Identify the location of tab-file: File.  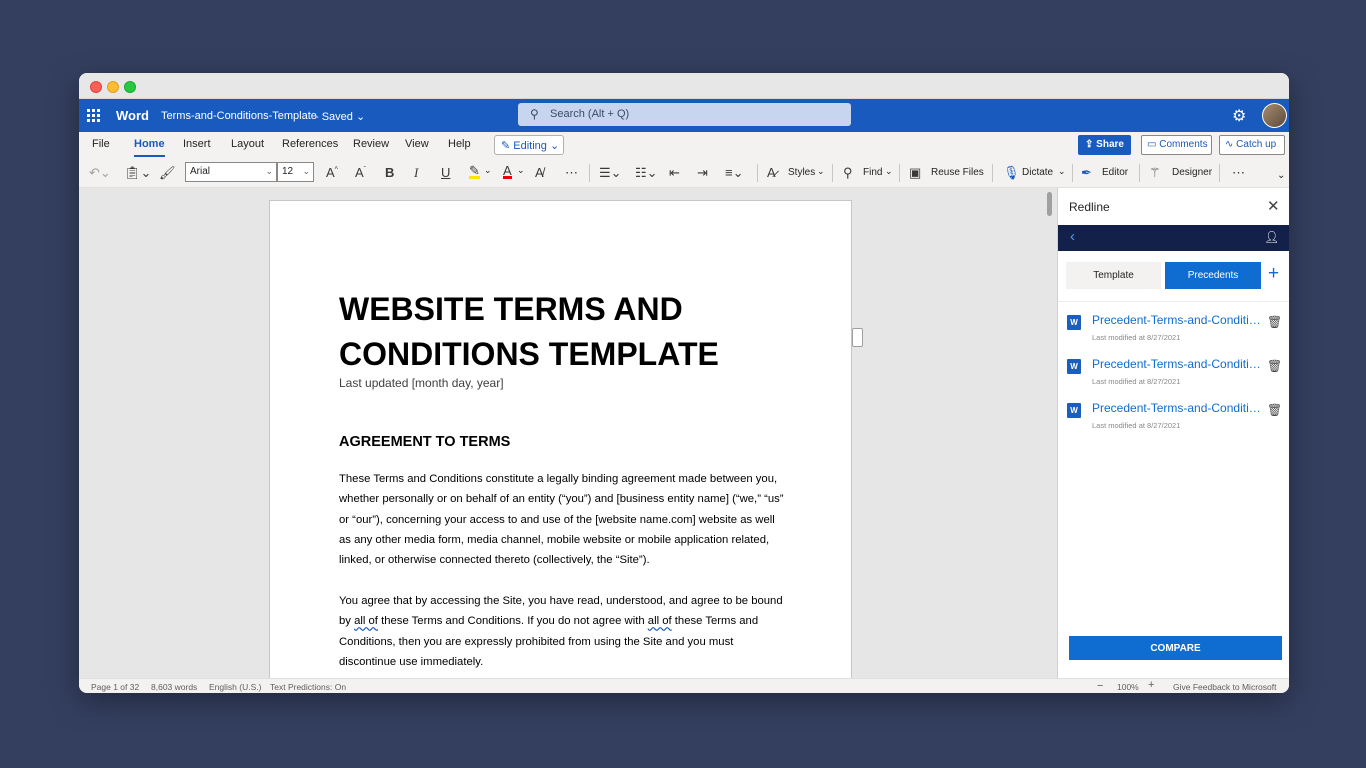
(101, 144).